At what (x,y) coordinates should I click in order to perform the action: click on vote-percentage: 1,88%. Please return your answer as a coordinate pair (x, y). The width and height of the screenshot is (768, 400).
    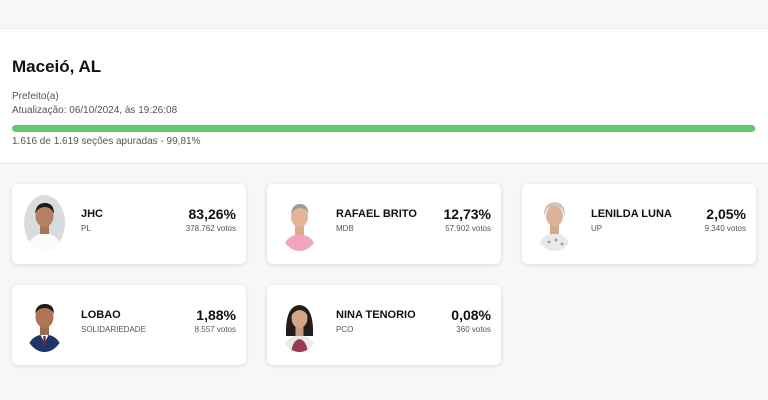
    Looking at the image, I should click on (216, 315).